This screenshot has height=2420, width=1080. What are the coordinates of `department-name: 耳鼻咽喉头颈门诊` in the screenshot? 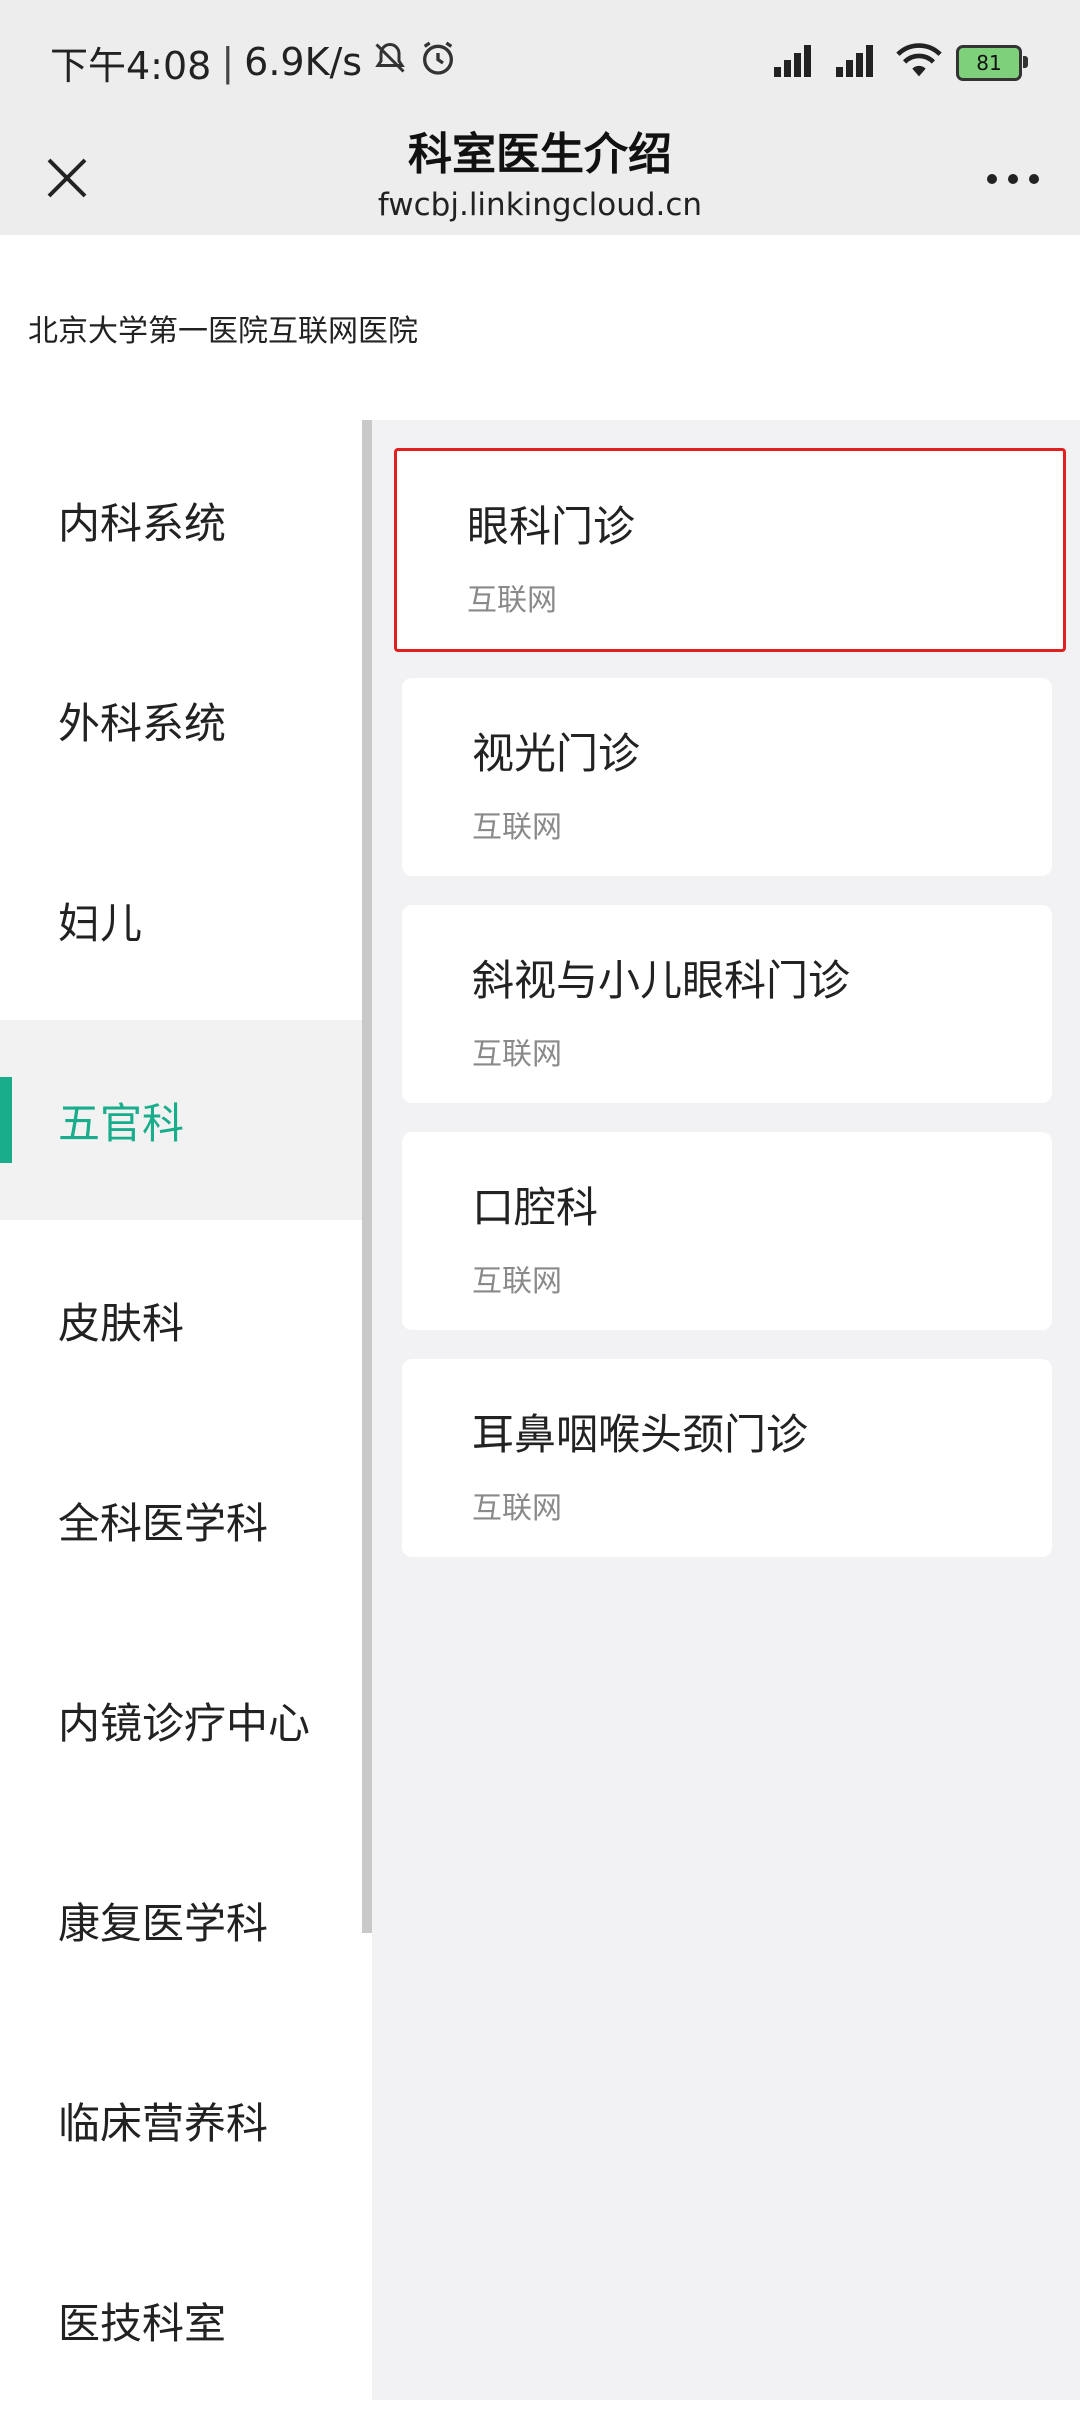 It's located at (640, 1434).